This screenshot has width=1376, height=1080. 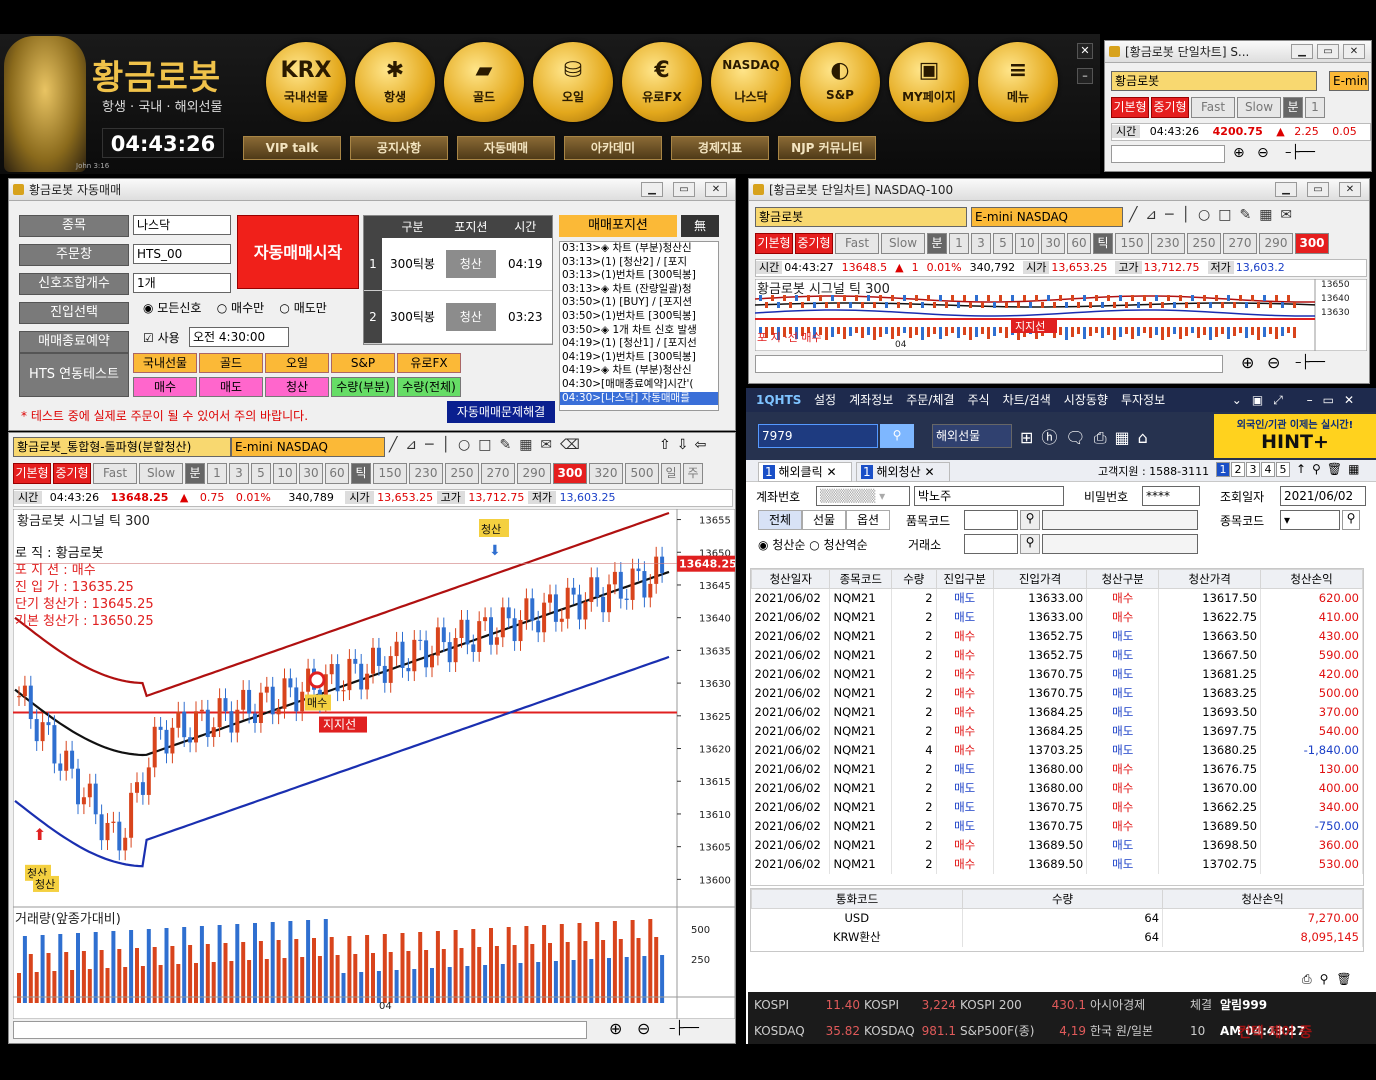 What do you see at coordinates (1138, 1004) in the screenshot?
I see `ticker-item: 아시아경제` at bounding box center [1138, 1004].